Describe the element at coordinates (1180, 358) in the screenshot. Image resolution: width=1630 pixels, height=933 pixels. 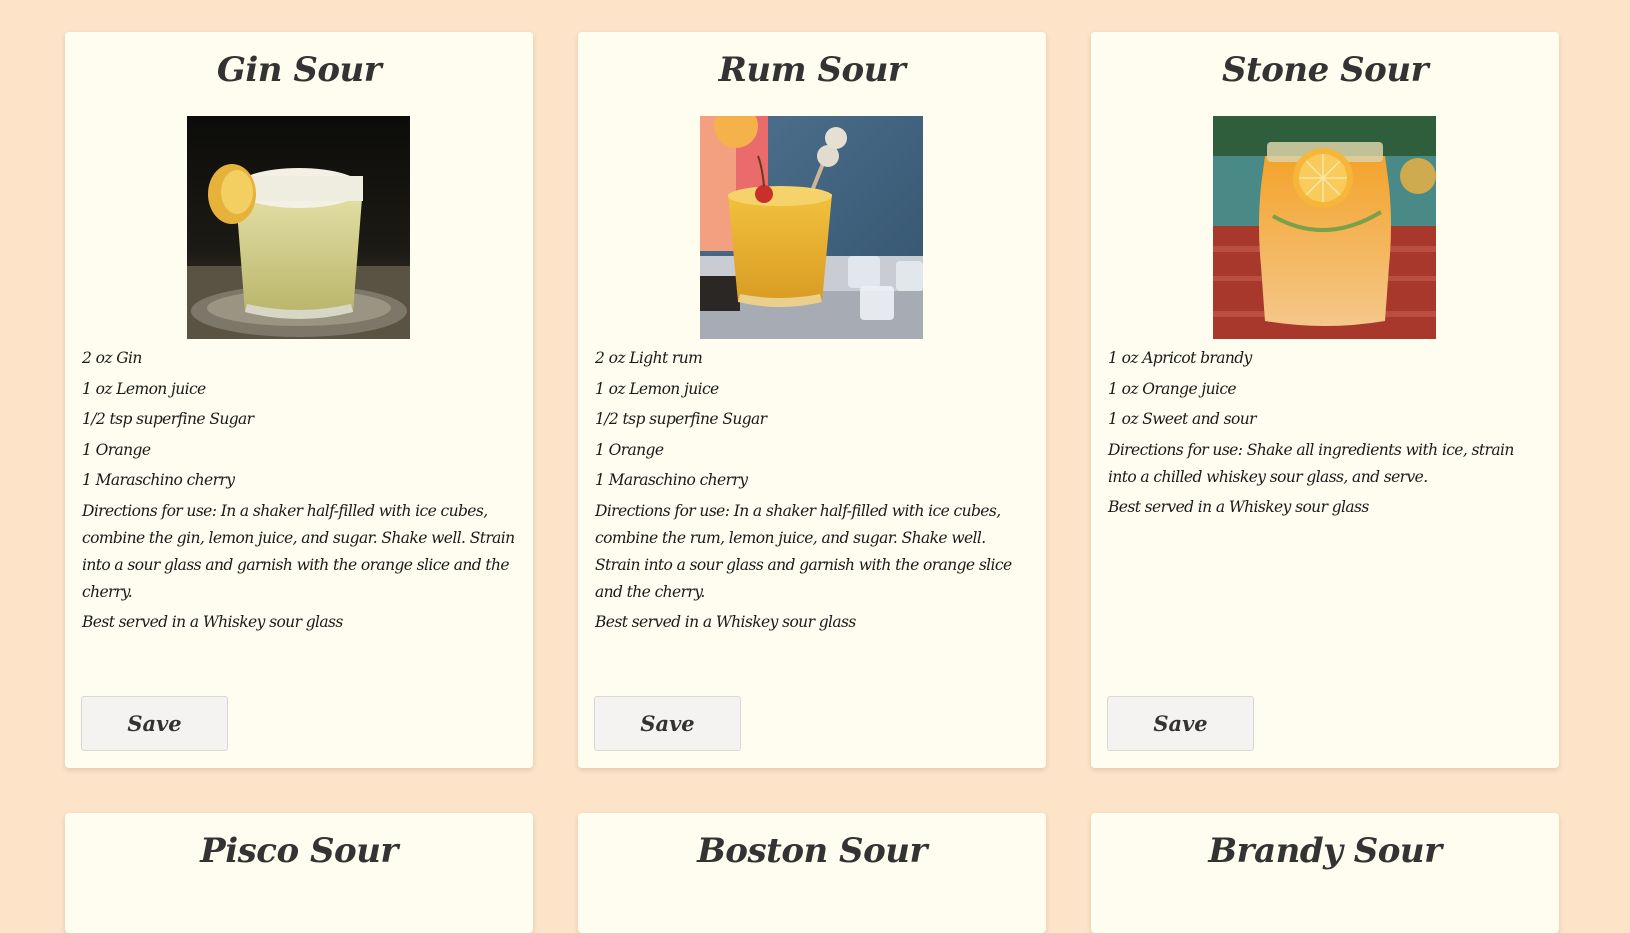
I see `ingredient-item: 1 oz Apricot brandy` at that location.